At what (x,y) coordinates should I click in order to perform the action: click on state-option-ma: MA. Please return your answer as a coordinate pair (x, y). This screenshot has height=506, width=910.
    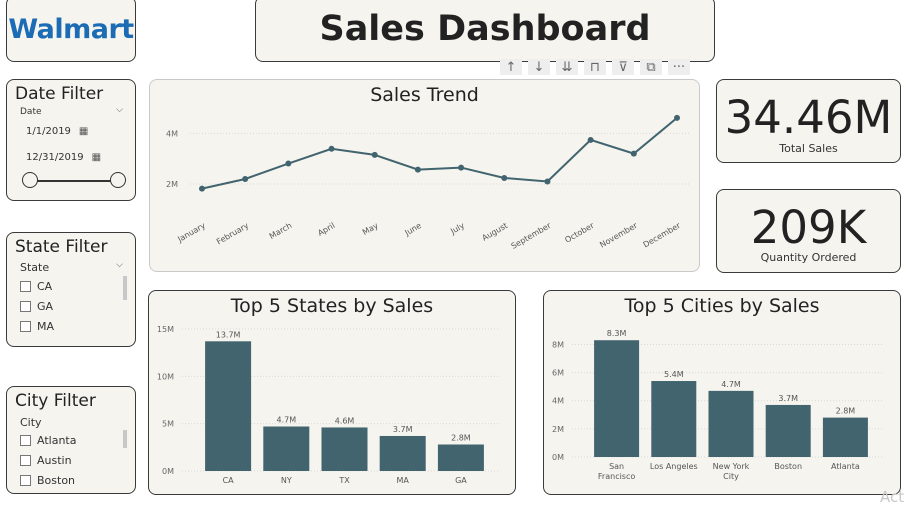
    Looking at the image, I should click on (37, 326).